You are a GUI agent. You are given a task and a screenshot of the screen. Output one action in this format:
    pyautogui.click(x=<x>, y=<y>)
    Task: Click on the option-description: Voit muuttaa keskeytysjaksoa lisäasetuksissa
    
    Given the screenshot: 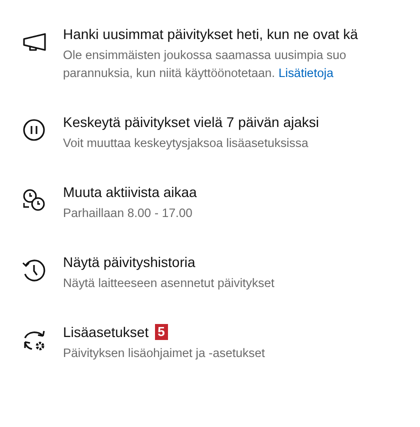 What is the action you would take?
    pyautogui.click(x=186, y=143)
    